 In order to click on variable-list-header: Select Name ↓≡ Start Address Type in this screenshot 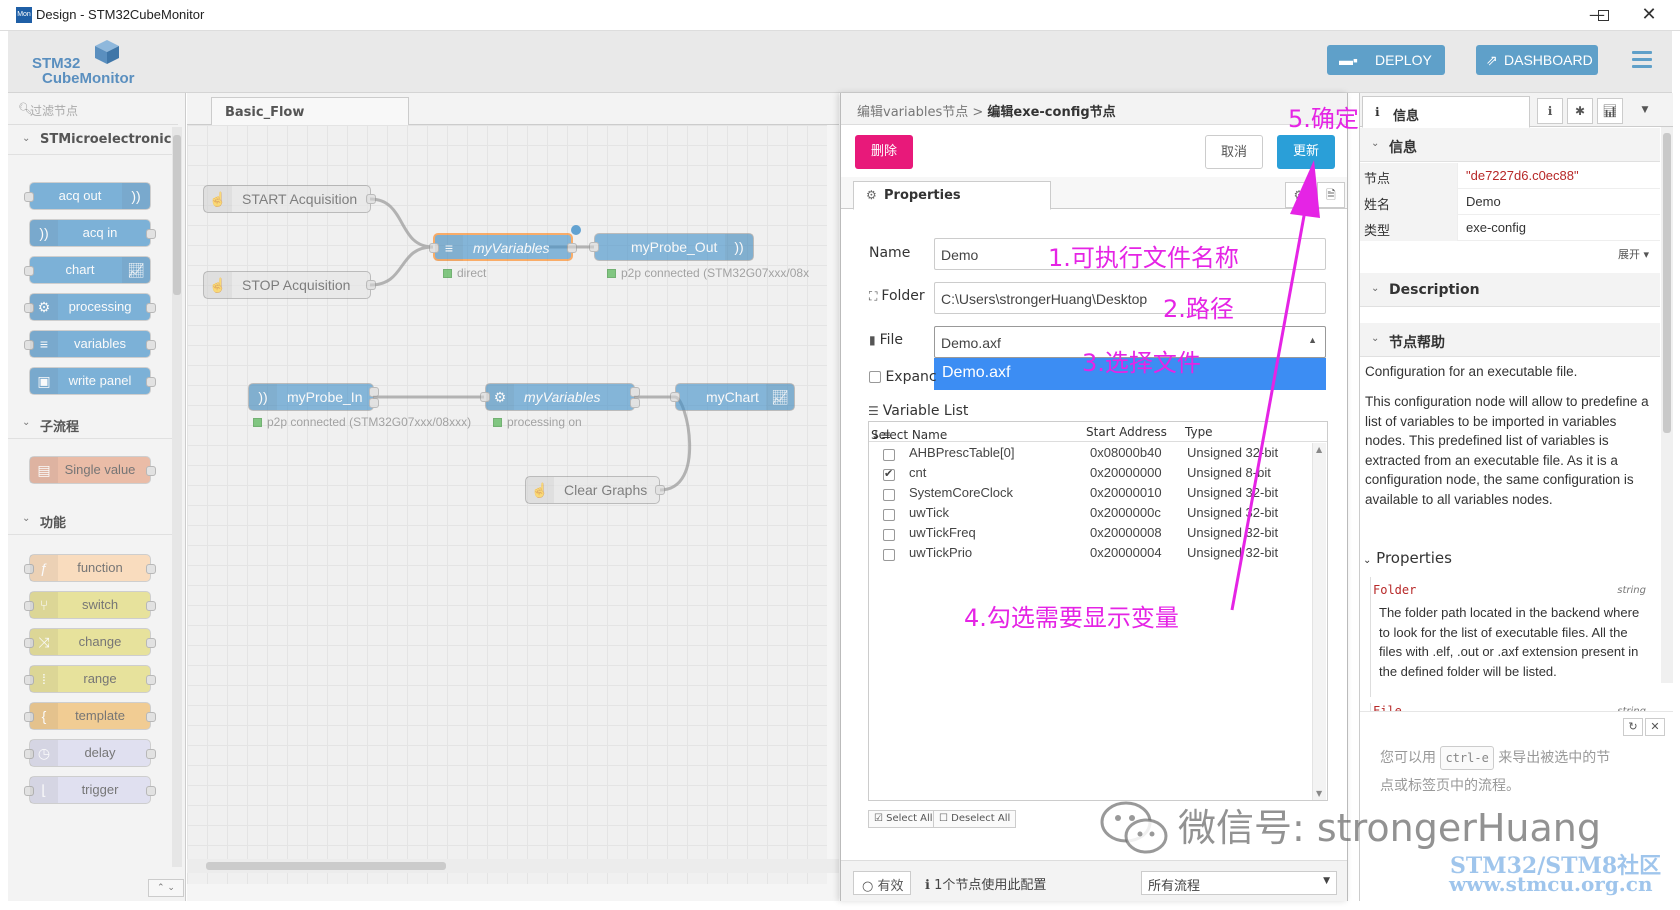, I will do `click(1098, 432)`.